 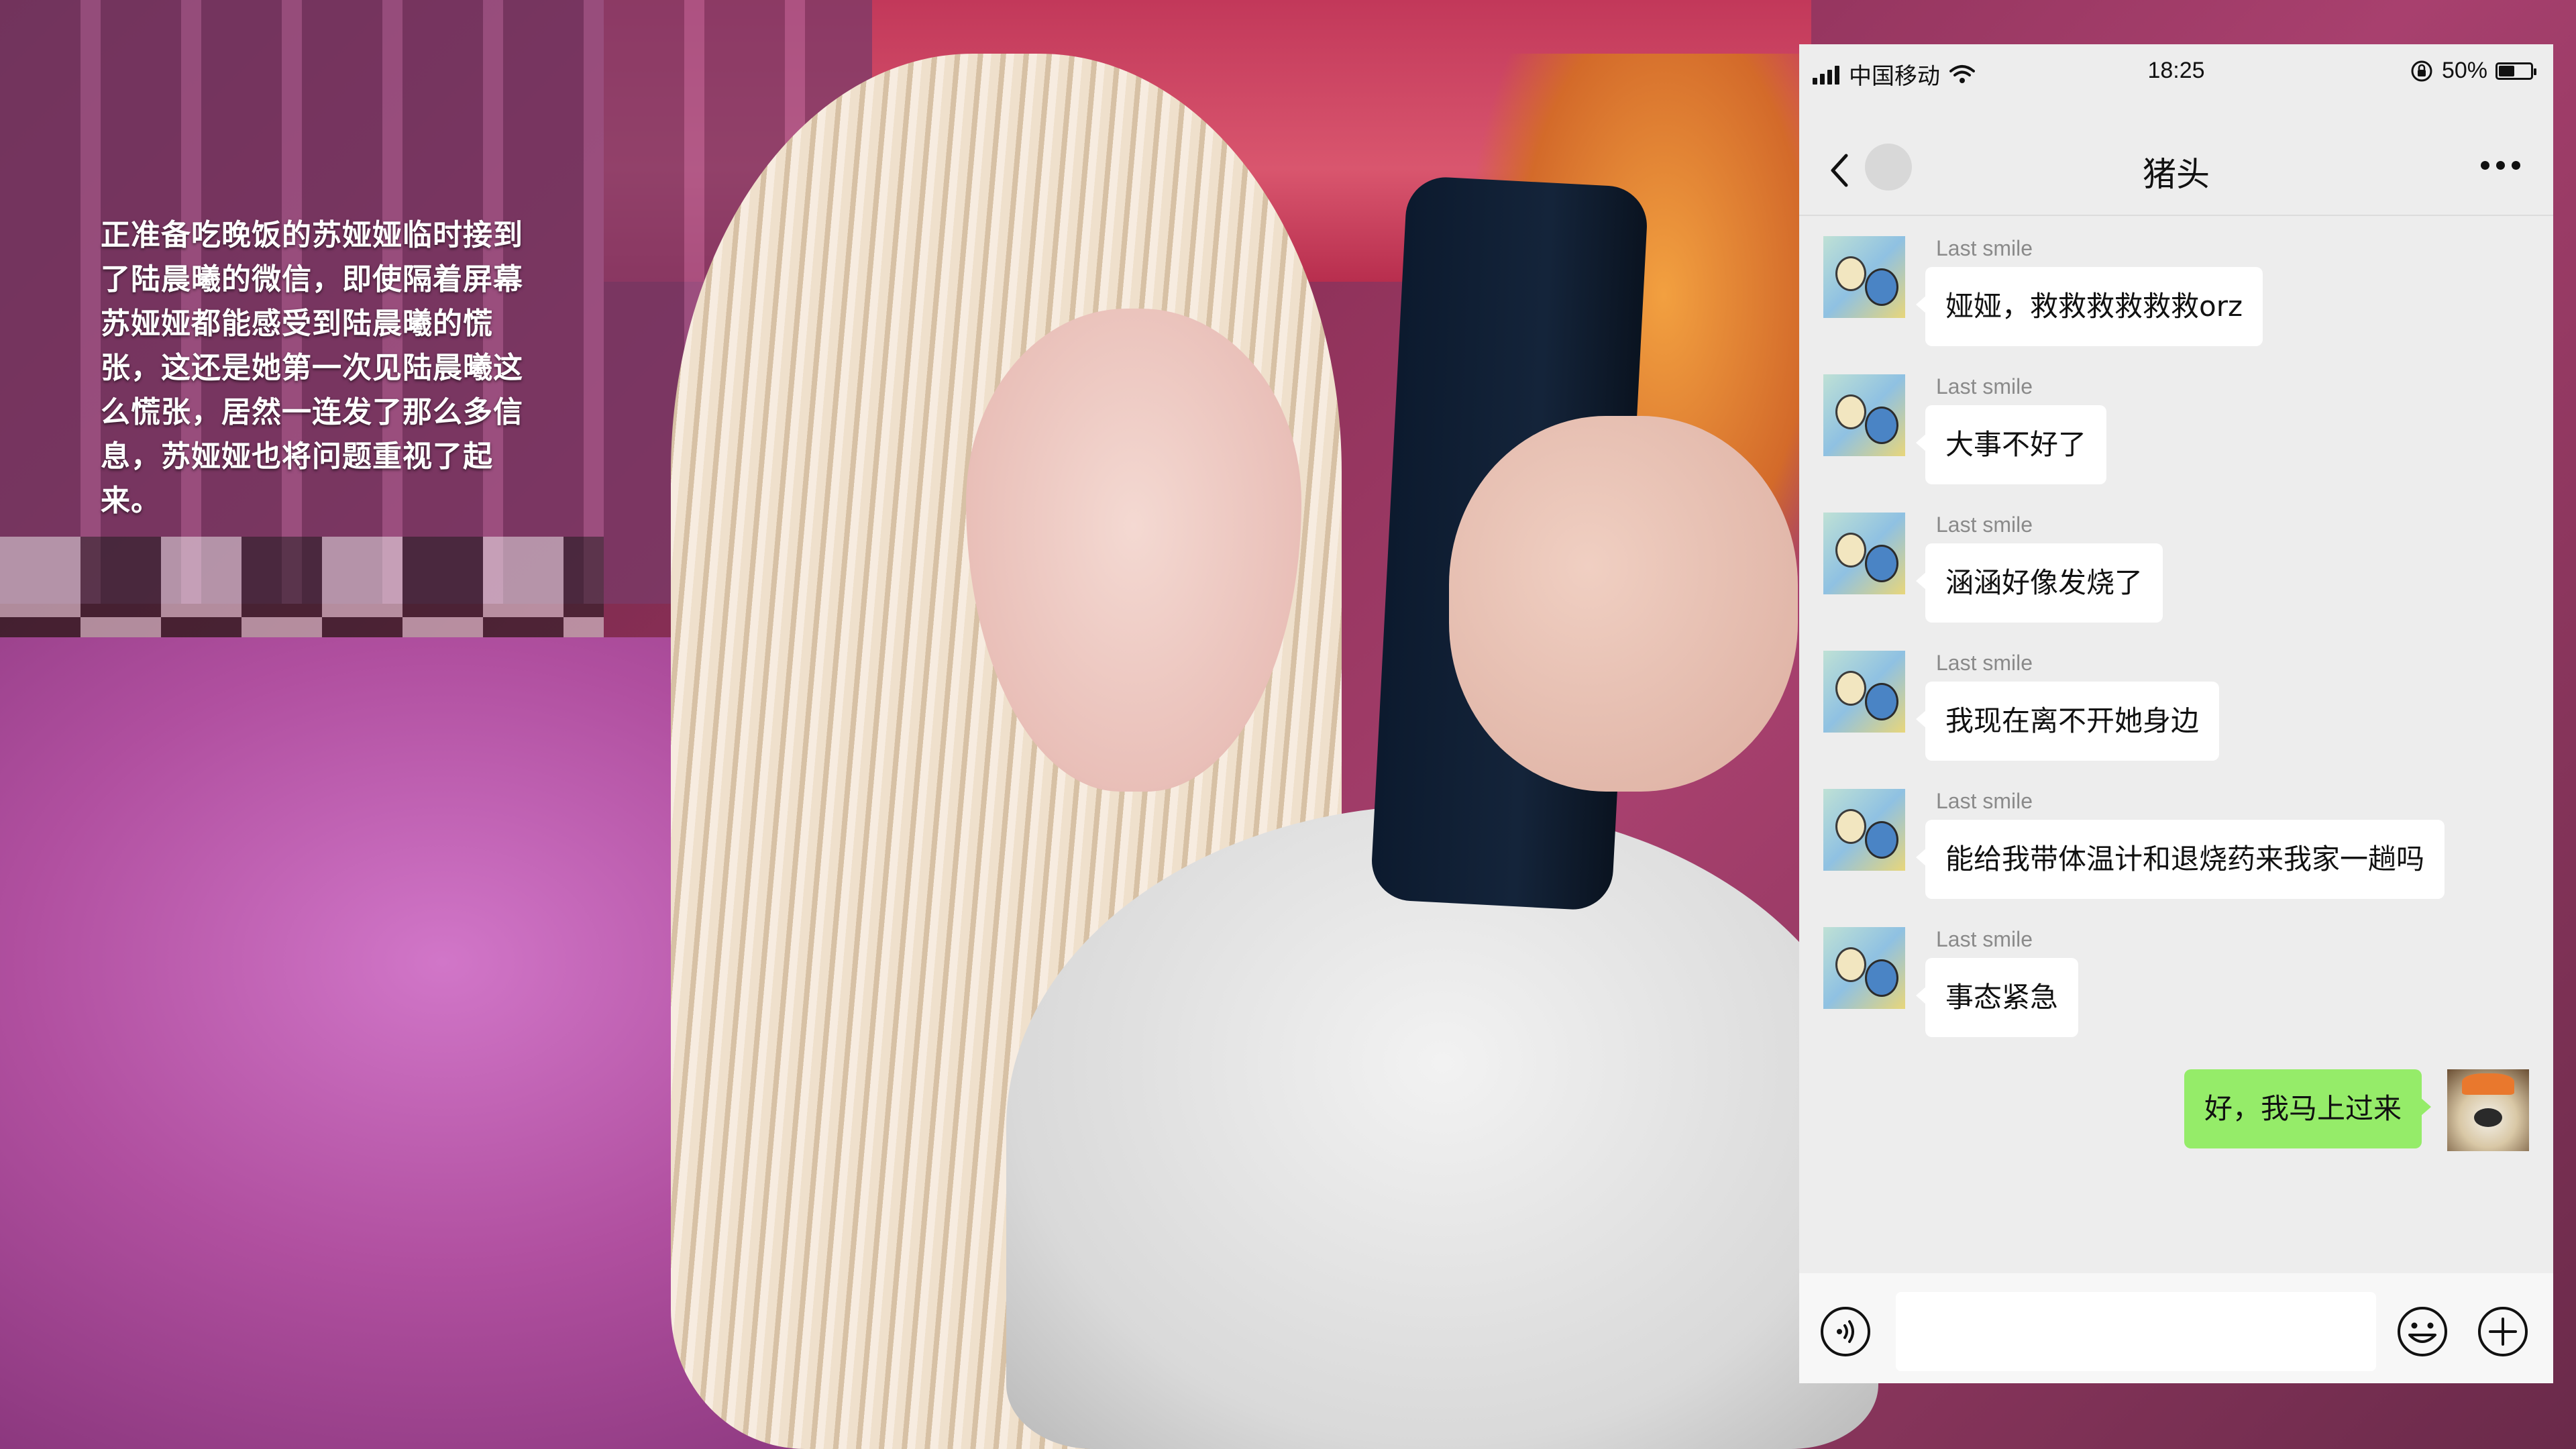 I want to click on outgoing-message-bubble: 好，我马上过来, so click(x=2308, y=1108).